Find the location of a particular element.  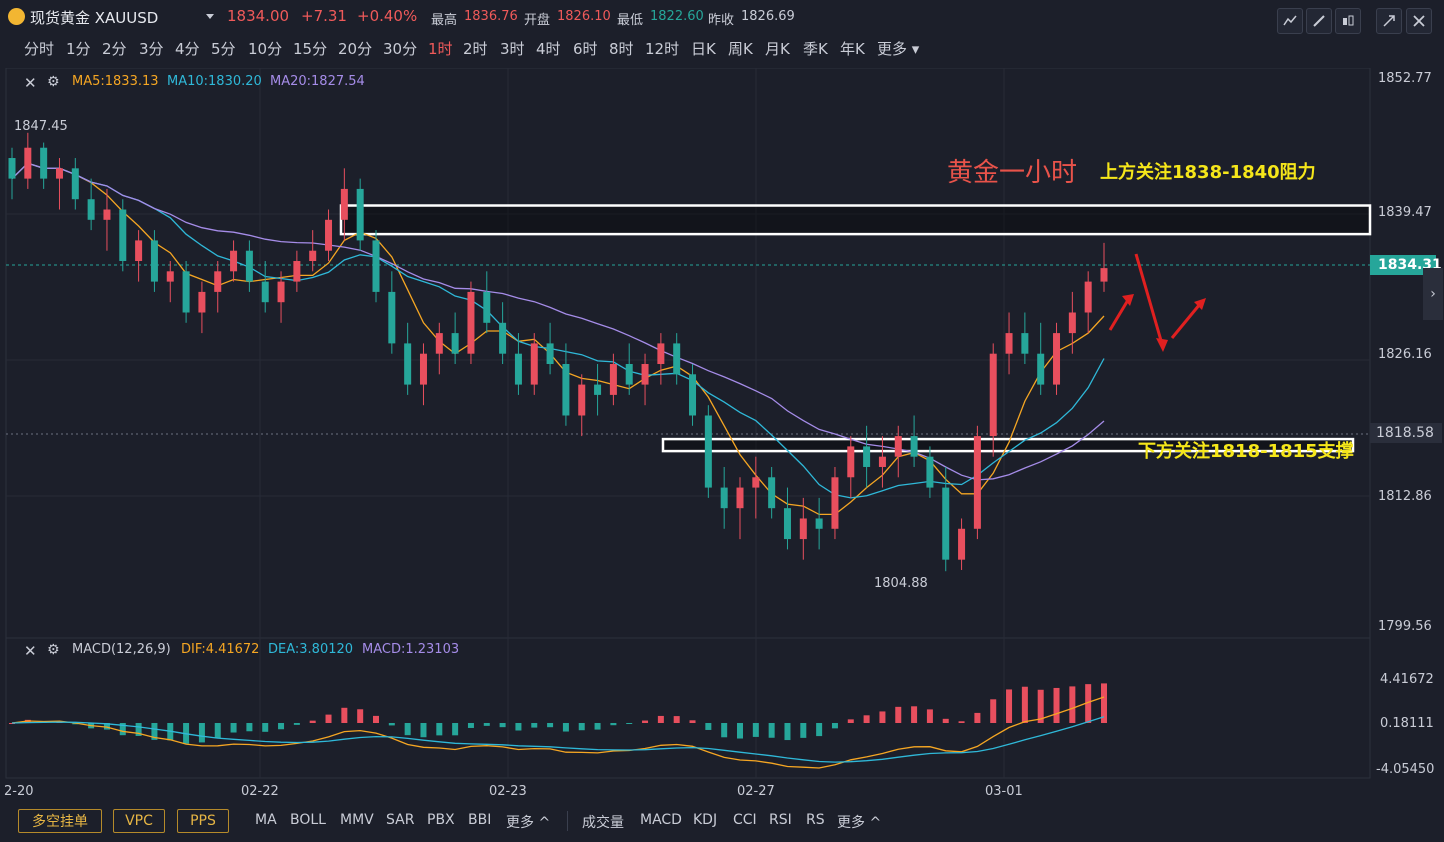

symbol-name: 现货黄金 XAUUSD is located at coordinates (94, 17).